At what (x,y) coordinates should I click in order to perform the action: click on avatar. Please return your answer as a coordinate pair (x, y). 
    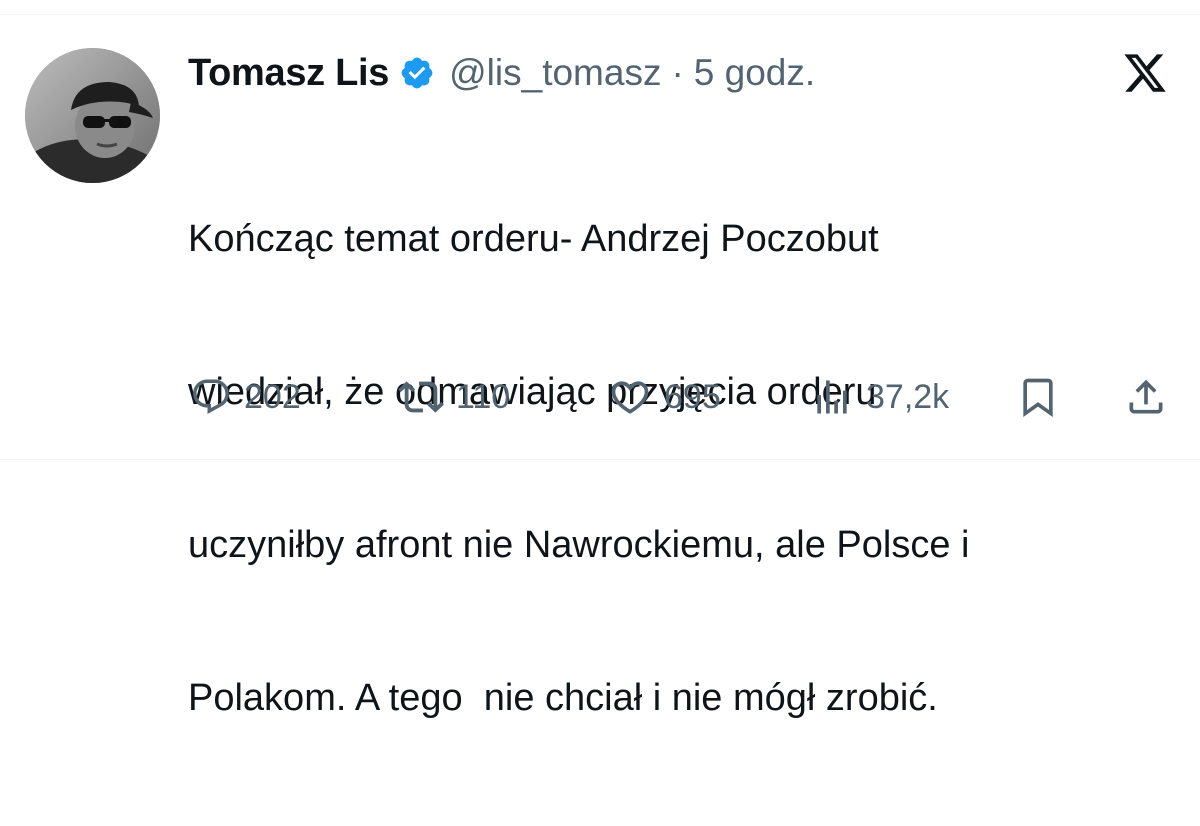
    Looking at the image, I should click on (92, 115).